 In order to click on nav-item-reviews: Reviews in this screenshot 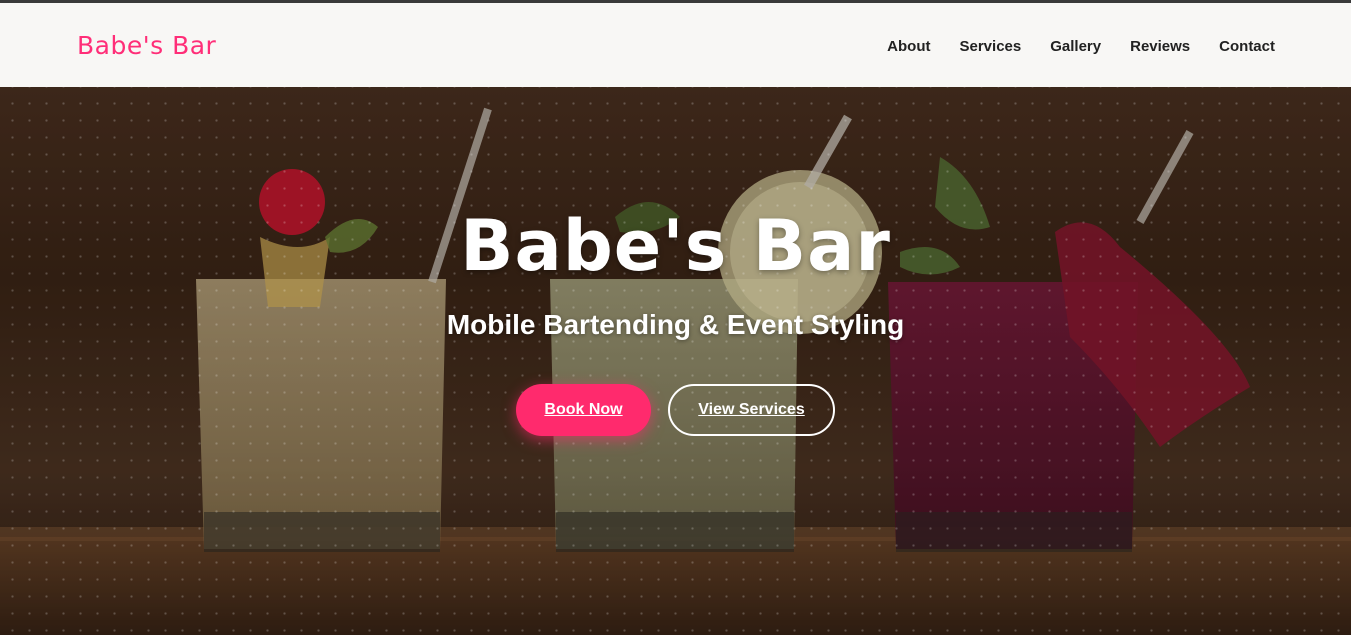, I will do `click(1160, 45)`.